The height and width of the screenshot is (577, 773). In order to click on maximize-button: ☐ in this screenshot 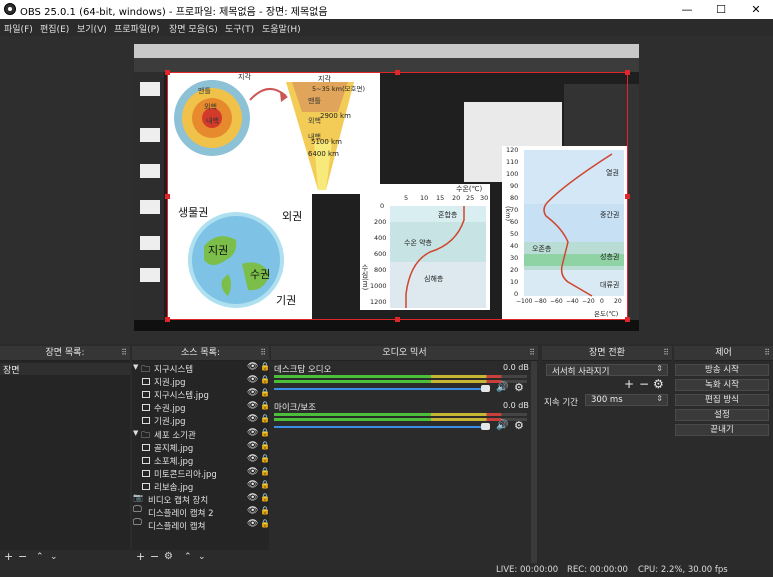, I will do `click(721, 9)`.